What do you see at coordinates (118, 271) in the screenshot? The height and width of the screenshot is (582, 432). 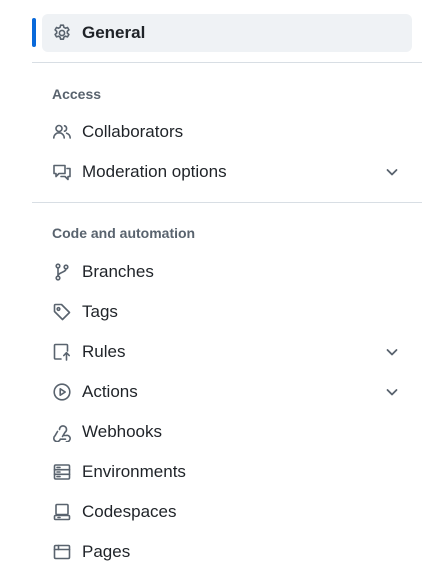 I see `sidebar-item-label: Branches` at bounding box center [118, 271].